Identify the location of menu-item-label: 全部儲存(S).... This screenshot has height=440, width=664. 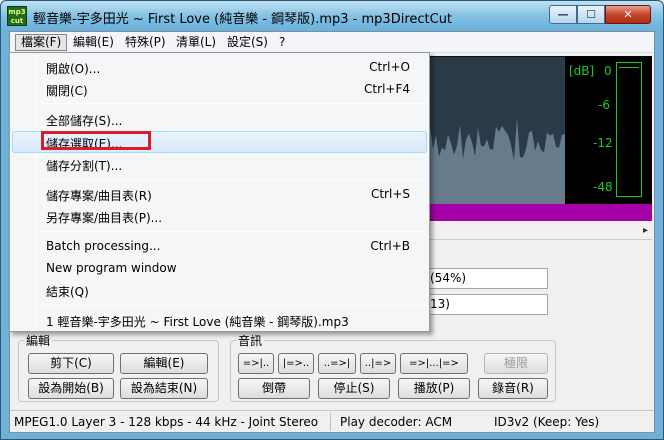
(84, 121).